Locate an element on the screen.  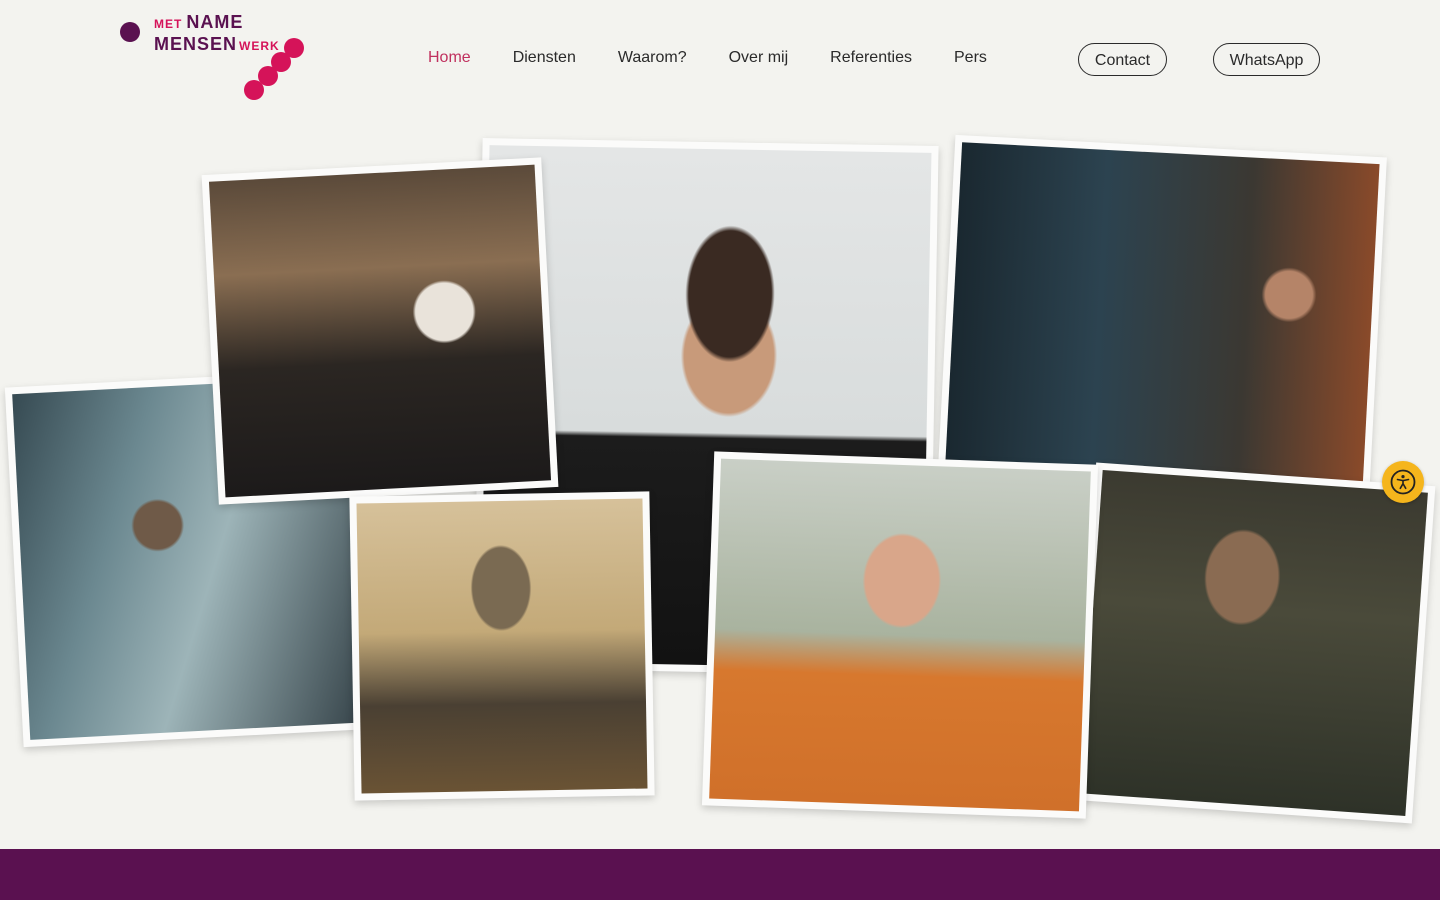
nav-over-mij: Over mij is located at coordinates (759, 58).